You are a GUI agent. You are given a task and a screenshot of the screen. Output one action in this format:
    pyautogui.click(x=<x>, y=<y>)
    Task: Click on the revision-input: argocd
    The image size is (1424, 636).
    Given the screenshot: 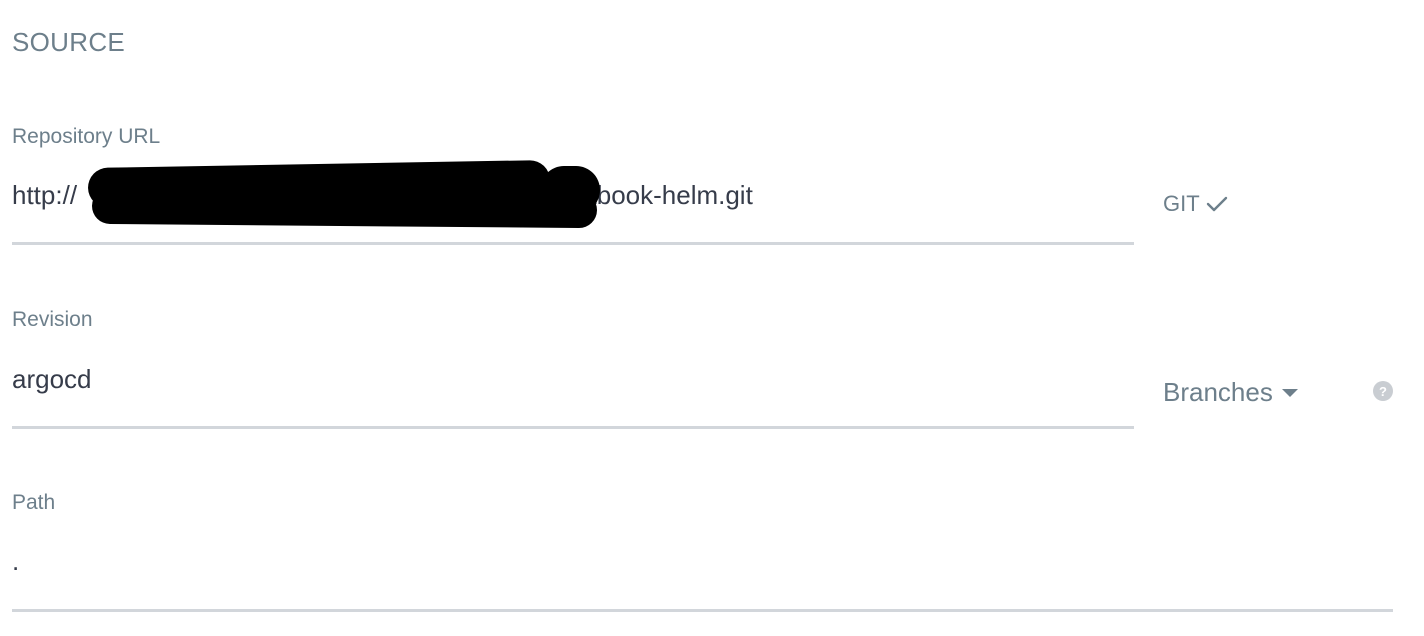 What is the action you would take?
    pyautogui.click(x=52, y=379)
    